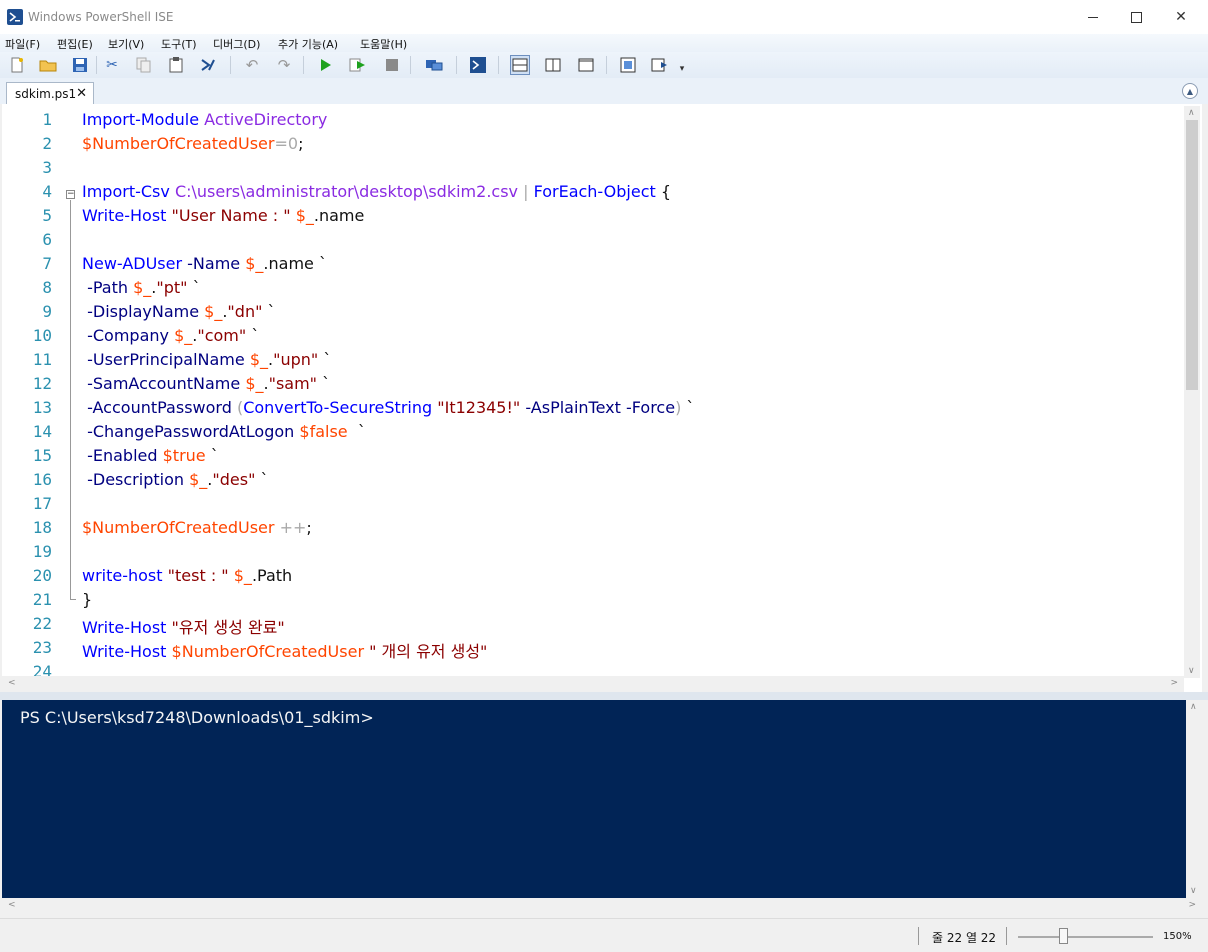 This screenshot has width=1208, height=952. I want to click on code-line: -Company $_."com" `, so click(170, 335).